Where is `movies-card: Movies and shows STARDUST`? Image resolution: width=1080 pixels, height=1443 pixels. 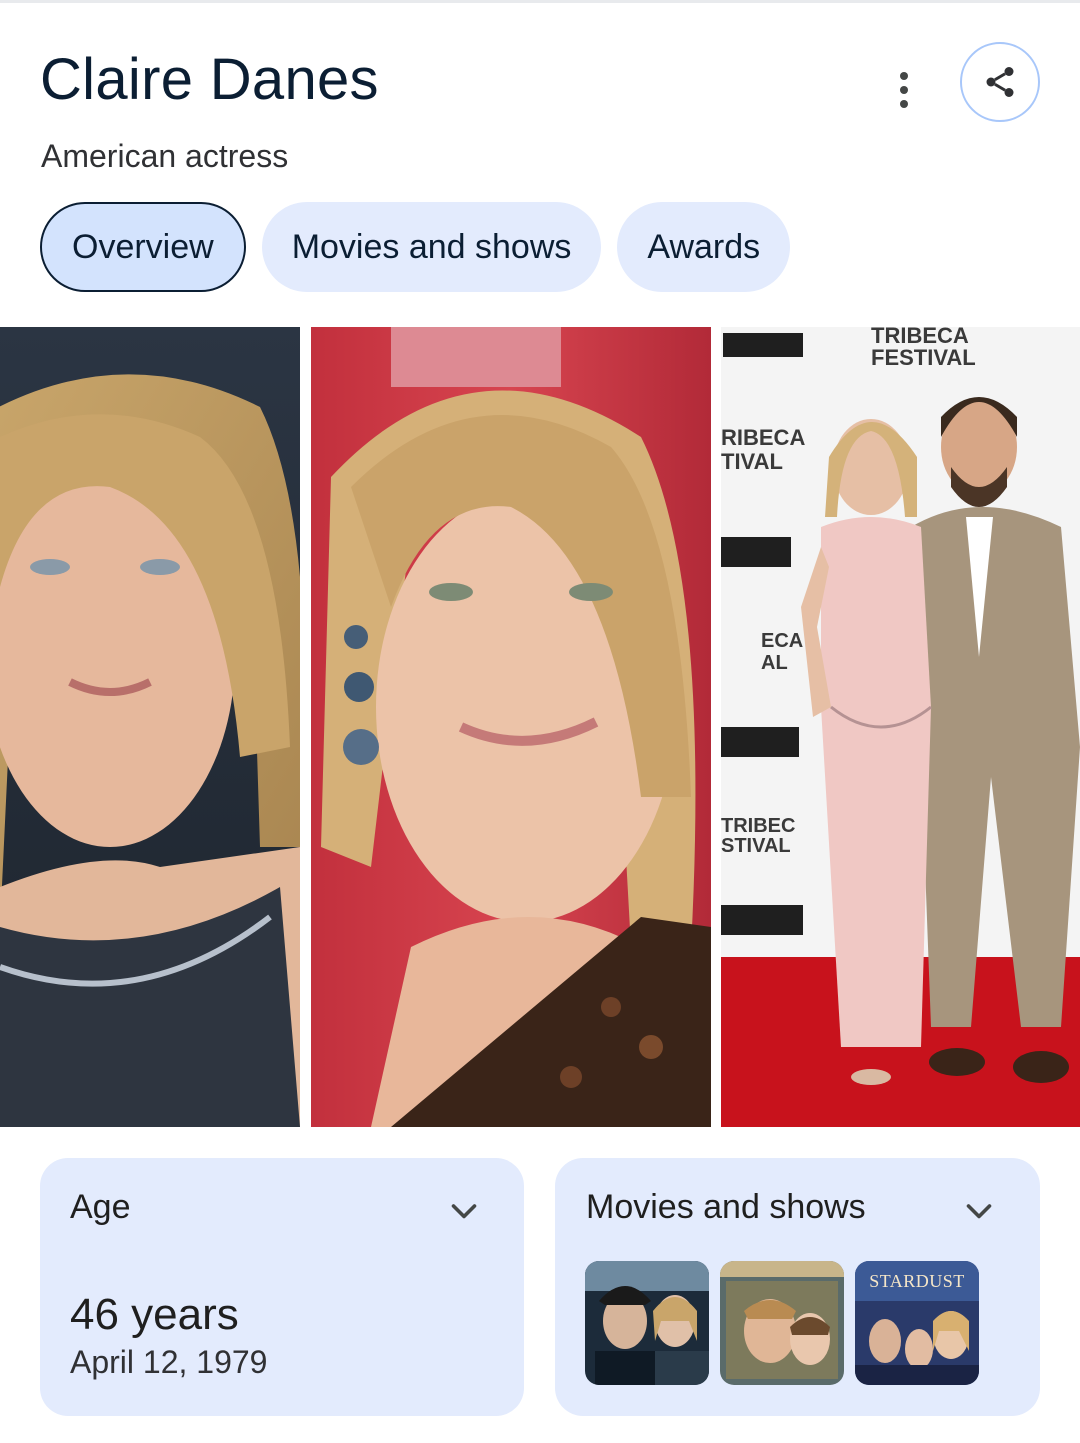 movies-card: Movies and shows STARDUST is located at coordinates (797, 1287).